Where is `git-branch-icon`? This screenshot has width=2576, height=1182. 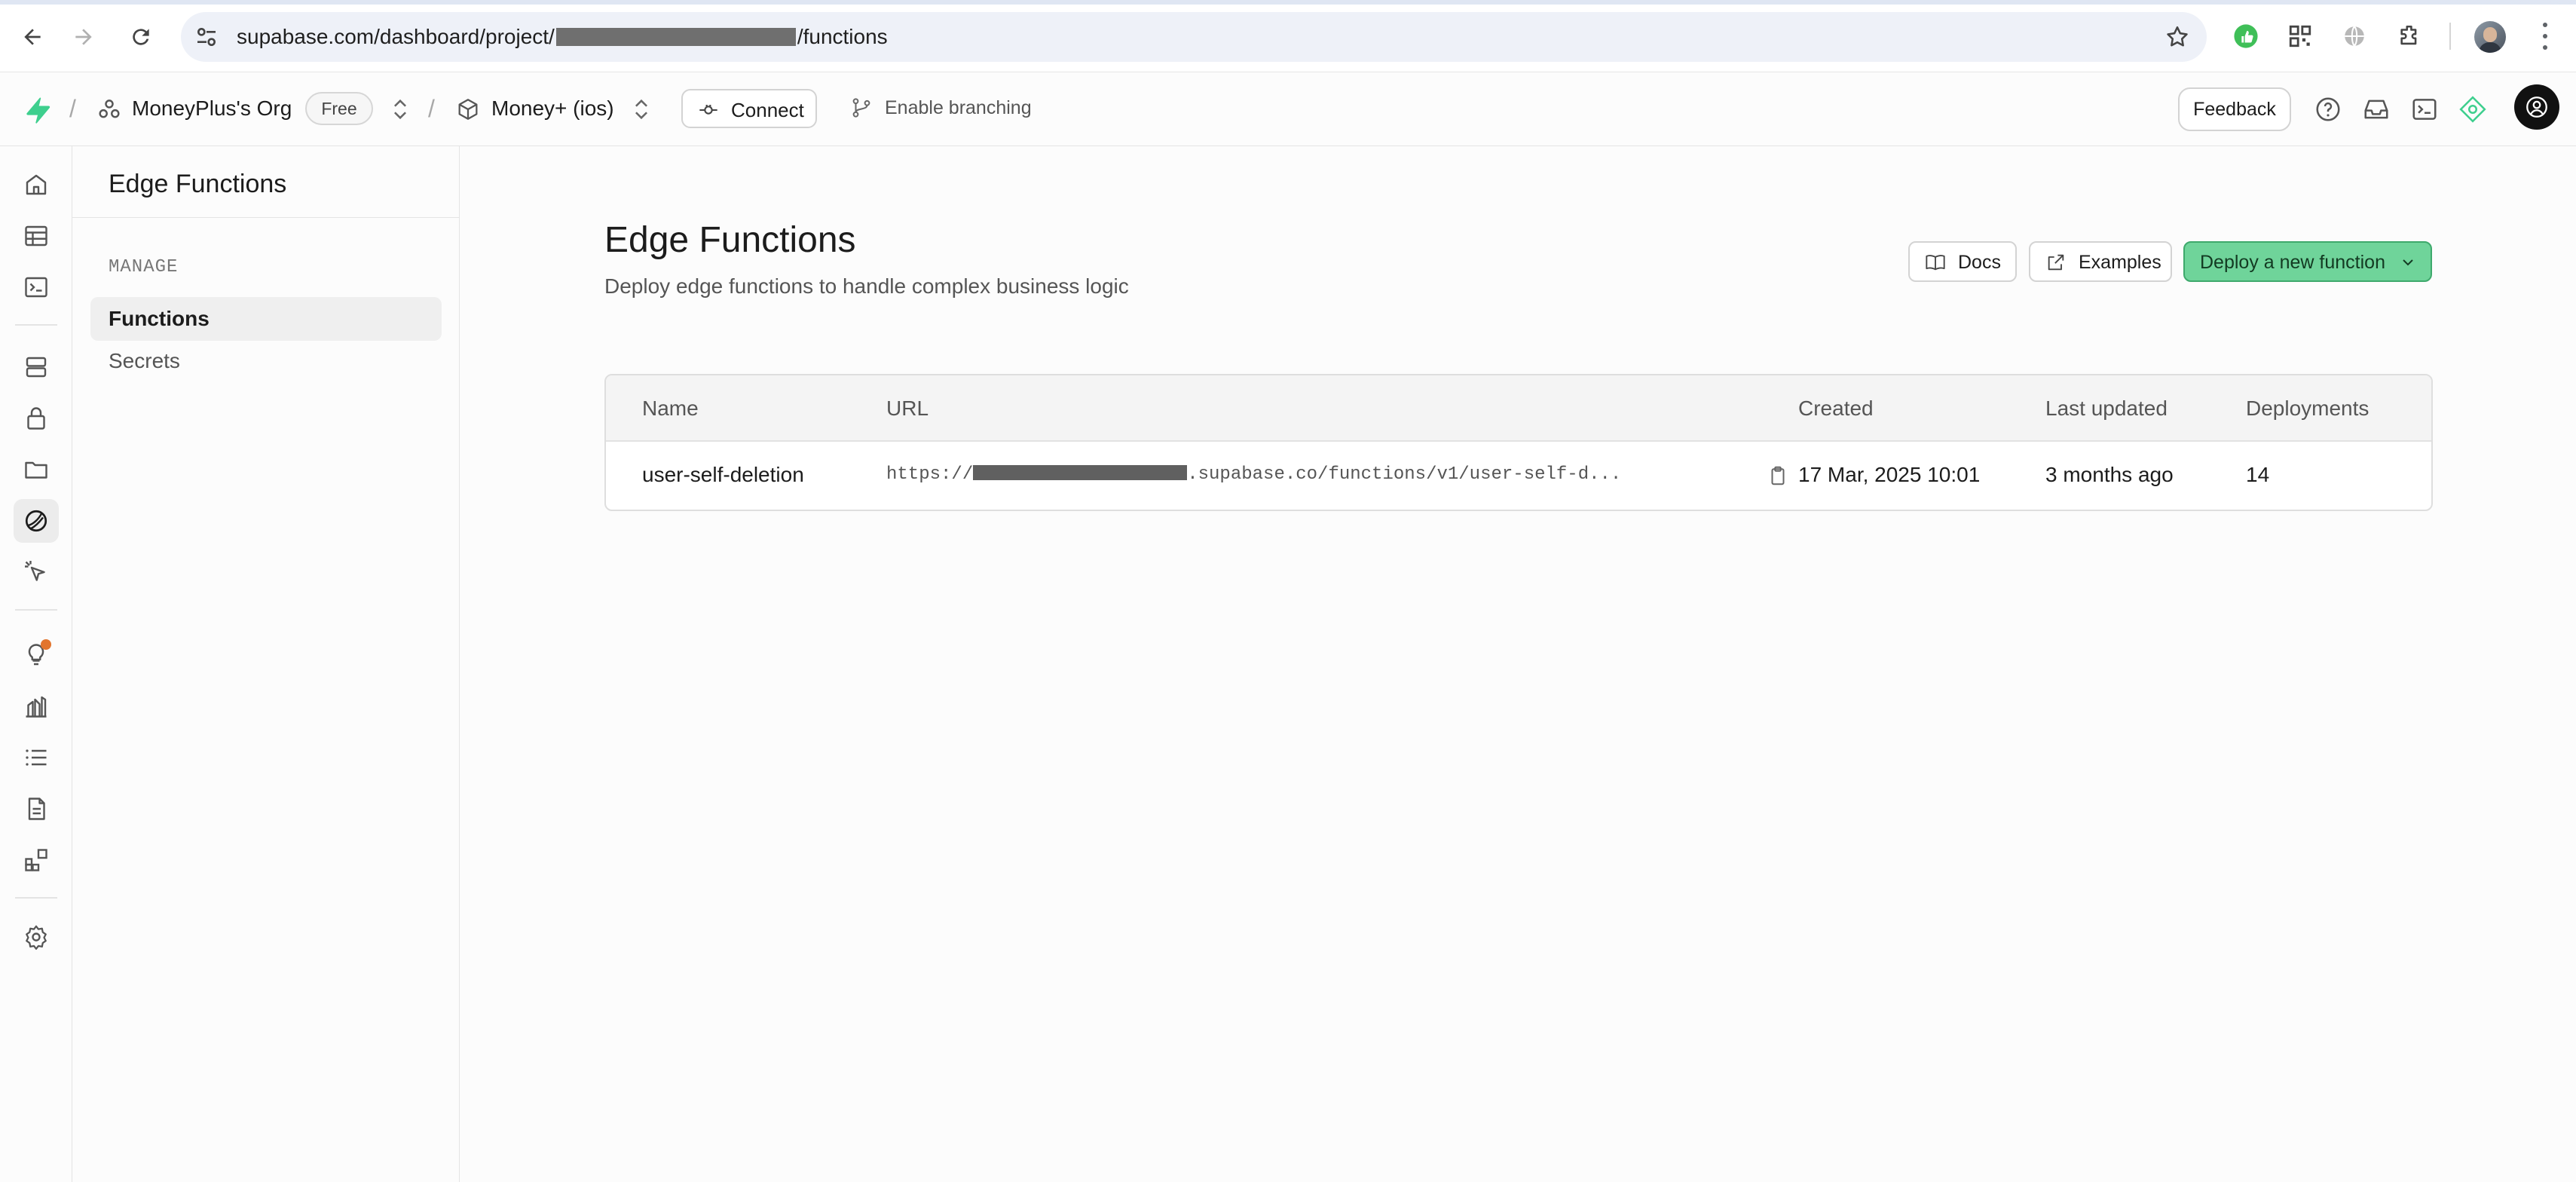 git-branch-icon is located at coordinates (861, 108).